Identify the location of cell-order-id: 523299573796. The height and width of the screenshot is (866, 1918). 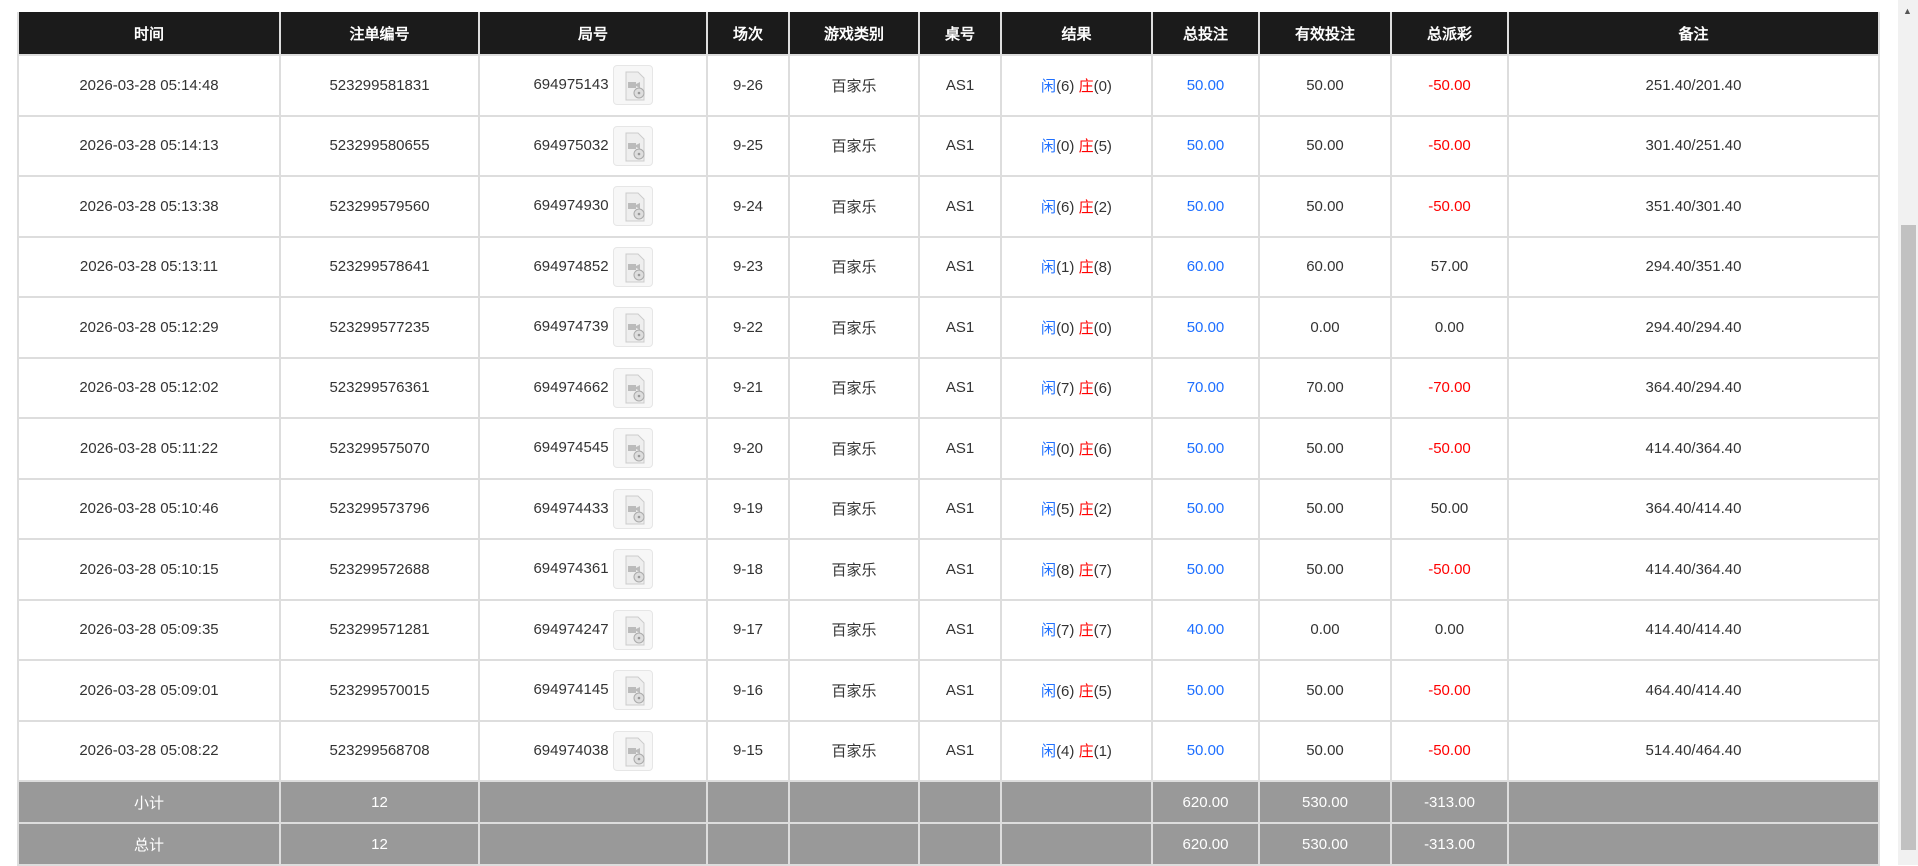
(379, 508).